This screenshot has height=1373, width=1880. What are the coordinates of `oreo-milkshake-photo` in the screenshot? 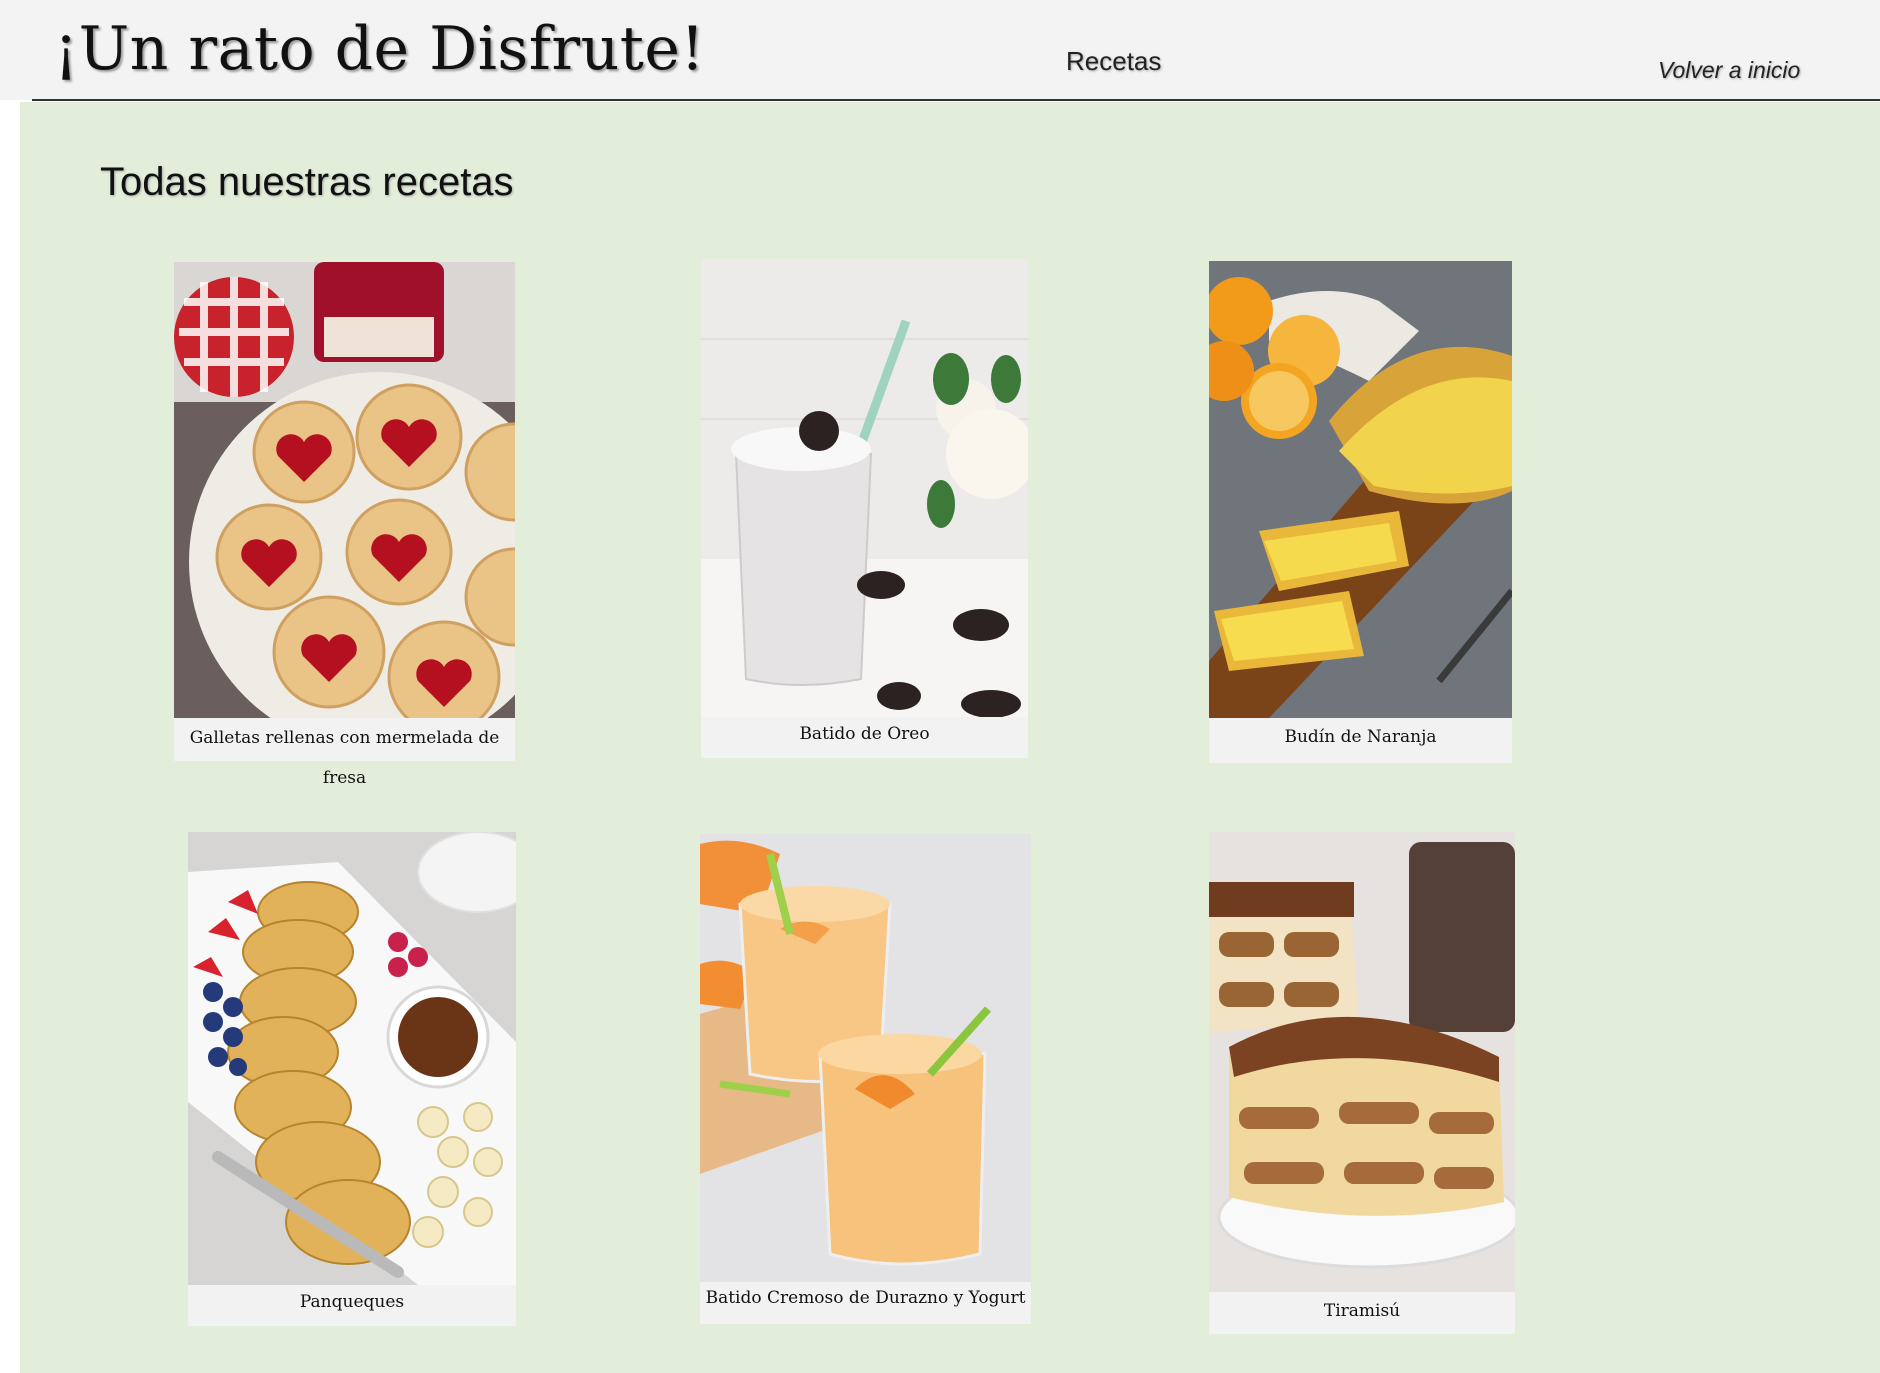 It's located at (864, 488).